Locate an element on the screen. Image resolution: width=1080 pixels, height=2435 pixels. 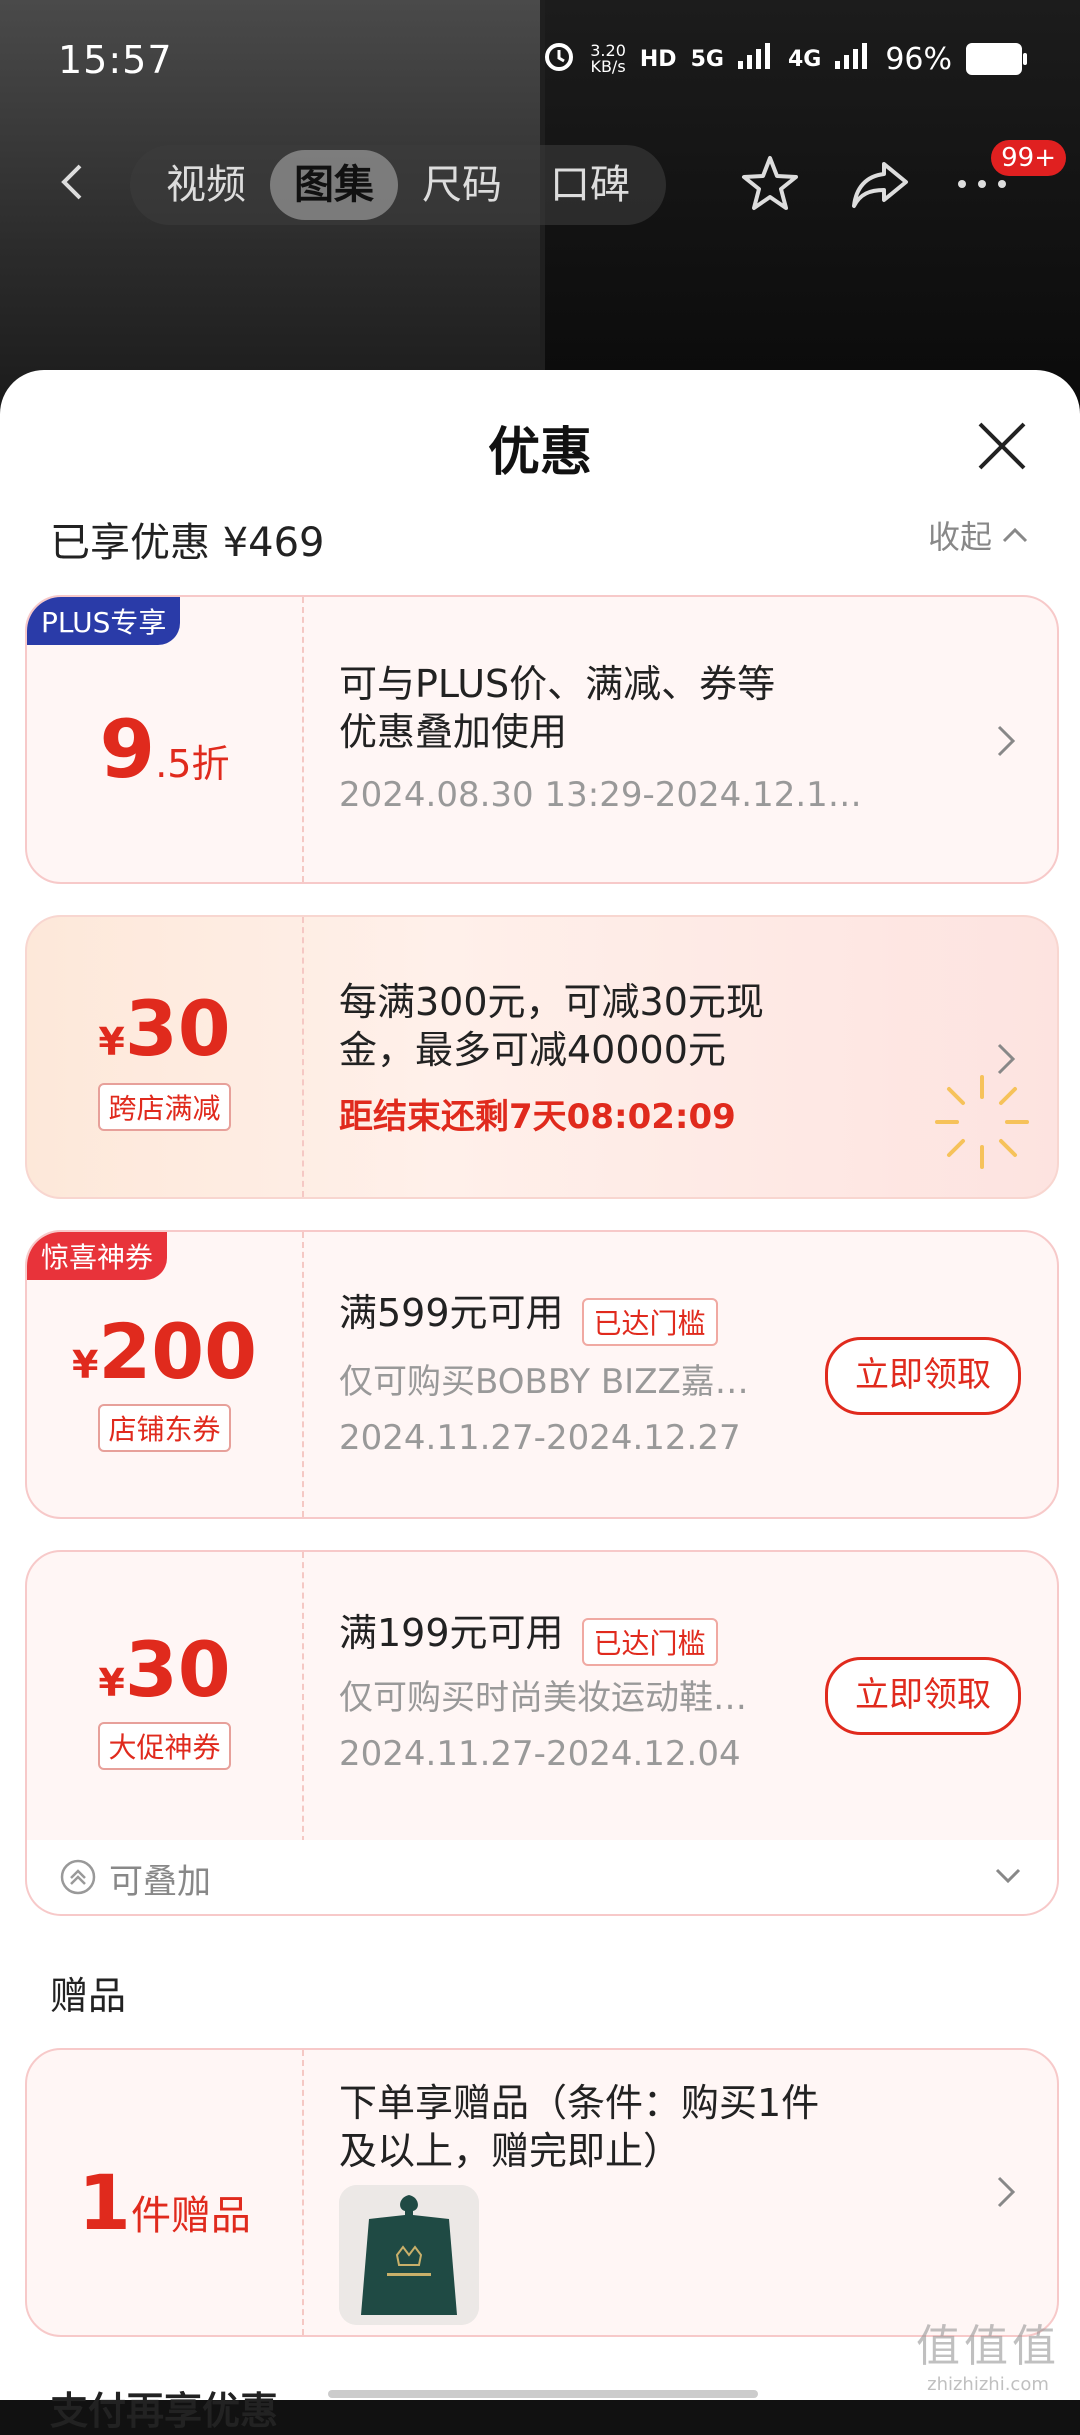
network-4g-icon: 4G is located at coordinates (804, 59).